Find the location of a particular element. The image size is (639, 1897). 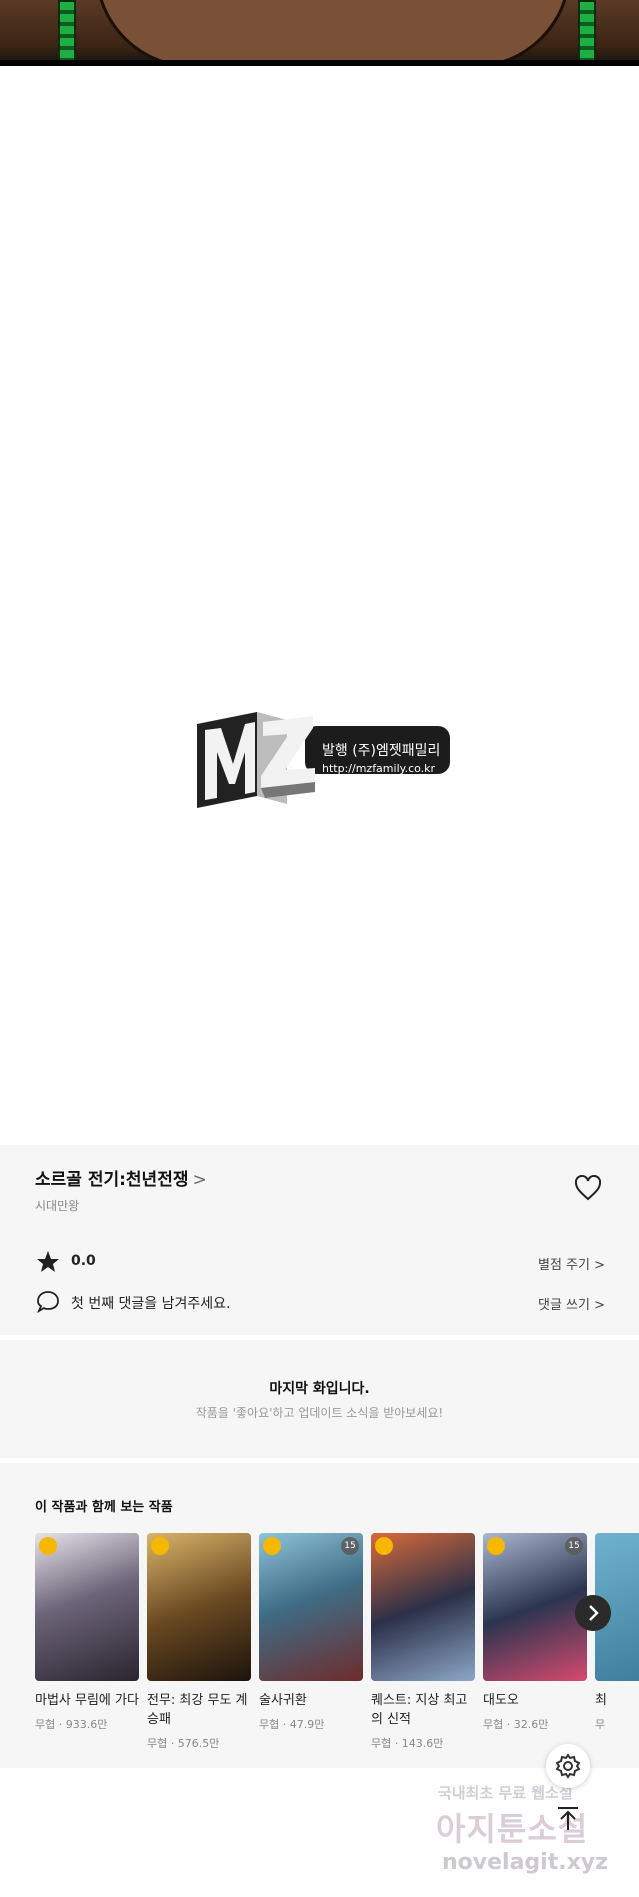

recommendation-meta: 무 is located at coordinates (600, 1724).